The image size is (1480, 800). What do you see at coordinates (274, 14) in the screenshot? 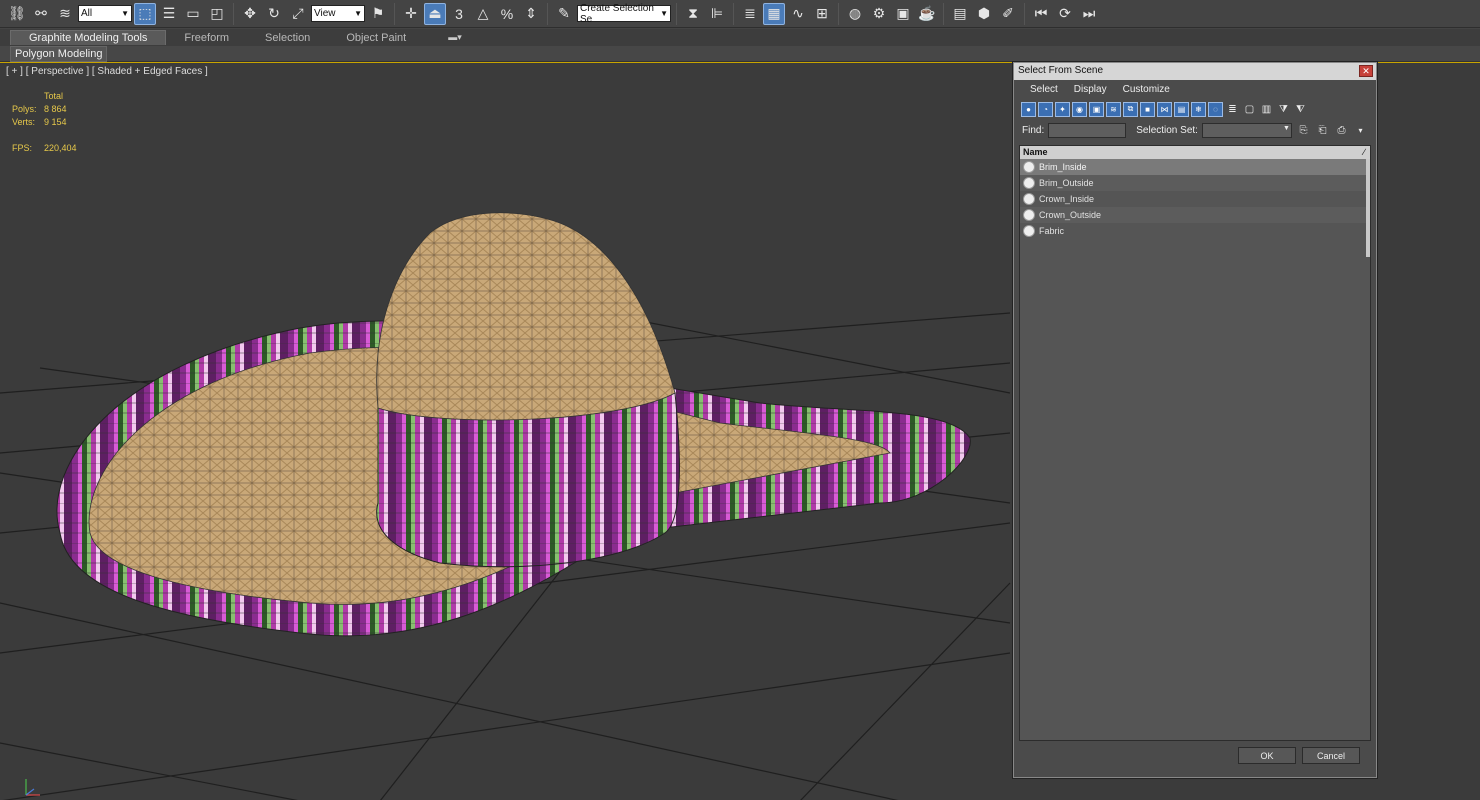
I see `rotate-icon: ↻` at bounding box center [274, 14].